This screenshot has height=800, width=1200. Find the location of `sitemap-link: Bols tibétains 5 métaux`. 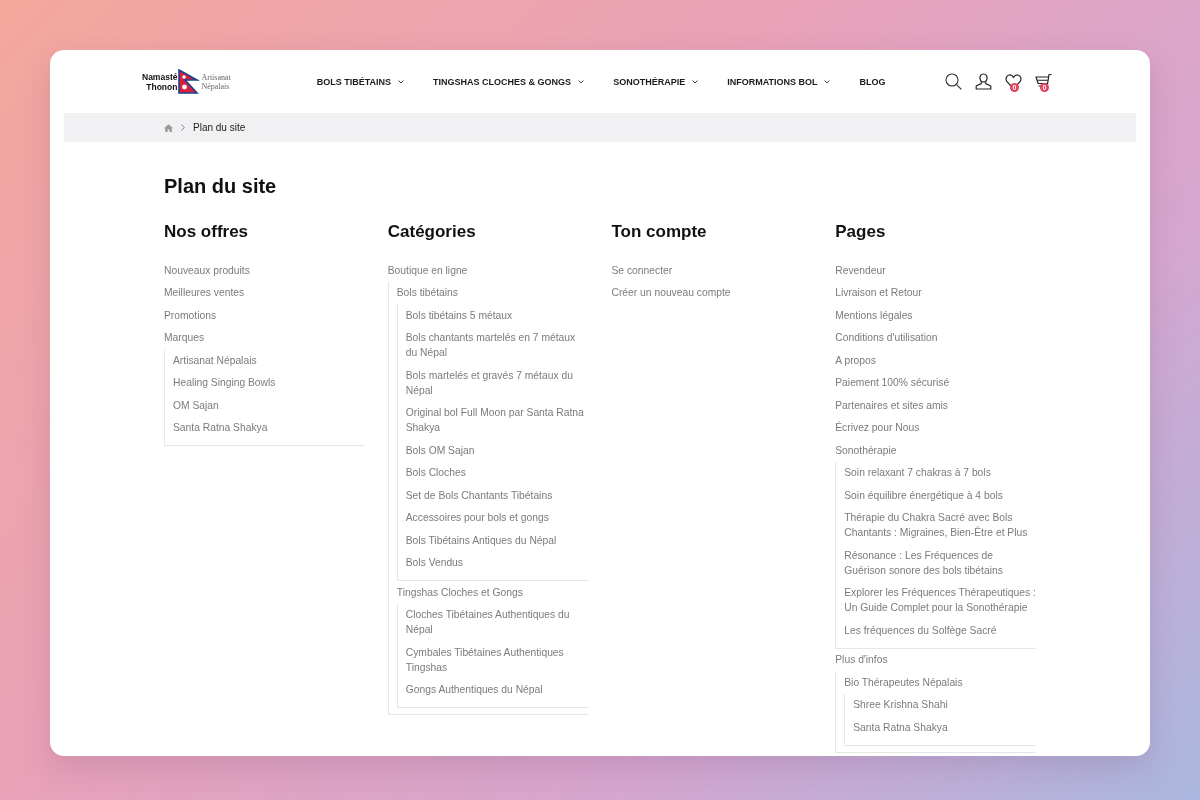

sitemap-link: Bols tibétains 5 métaux is located at coordinates (497, 315).